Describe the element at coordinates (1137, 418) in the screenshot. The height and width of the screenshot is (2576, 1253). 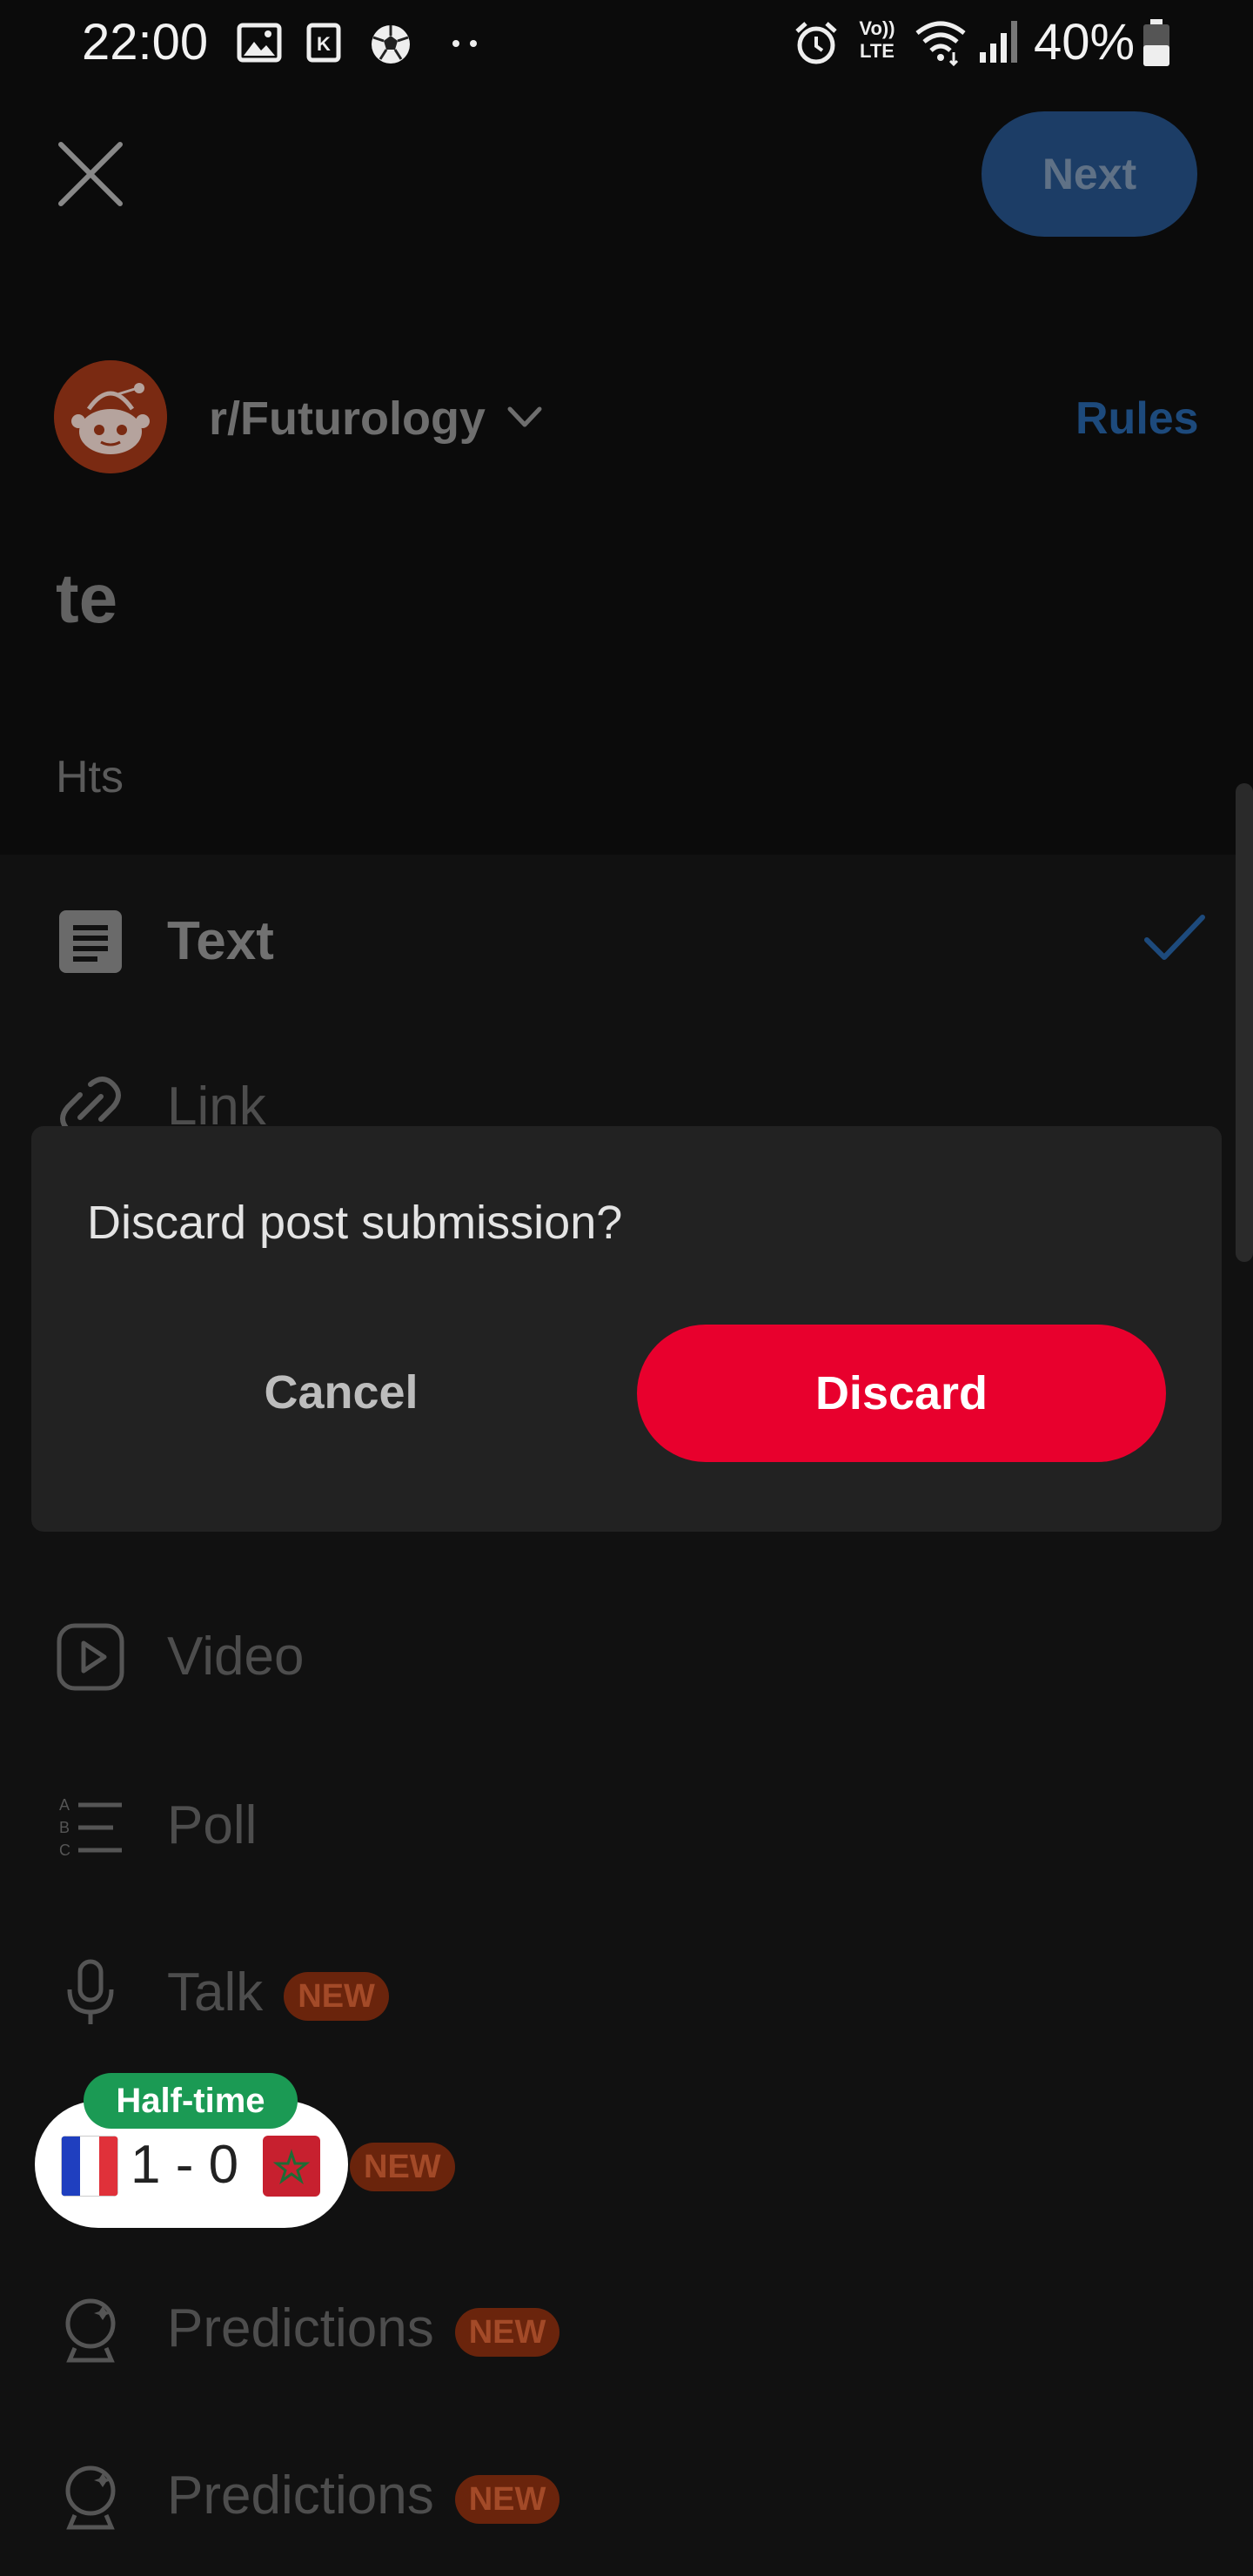
I see `rules-link: Rules` at that location.